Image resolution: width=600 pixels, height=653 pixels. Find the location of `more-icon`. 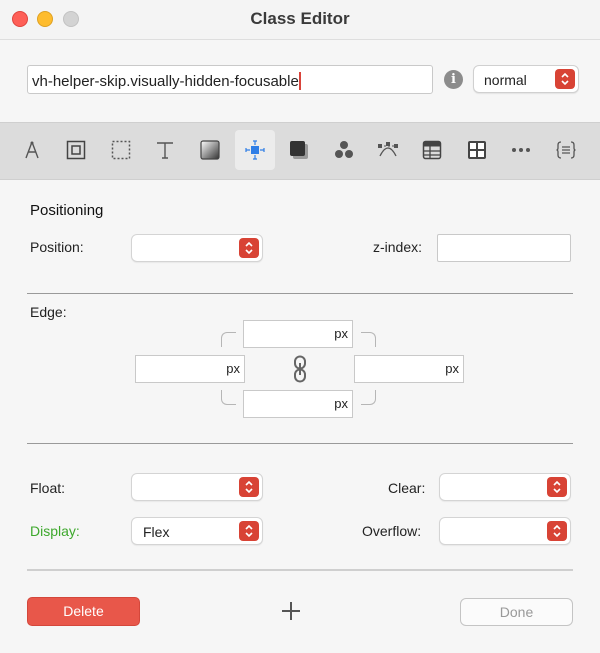

more-icon is located at coordinates (521, 150).